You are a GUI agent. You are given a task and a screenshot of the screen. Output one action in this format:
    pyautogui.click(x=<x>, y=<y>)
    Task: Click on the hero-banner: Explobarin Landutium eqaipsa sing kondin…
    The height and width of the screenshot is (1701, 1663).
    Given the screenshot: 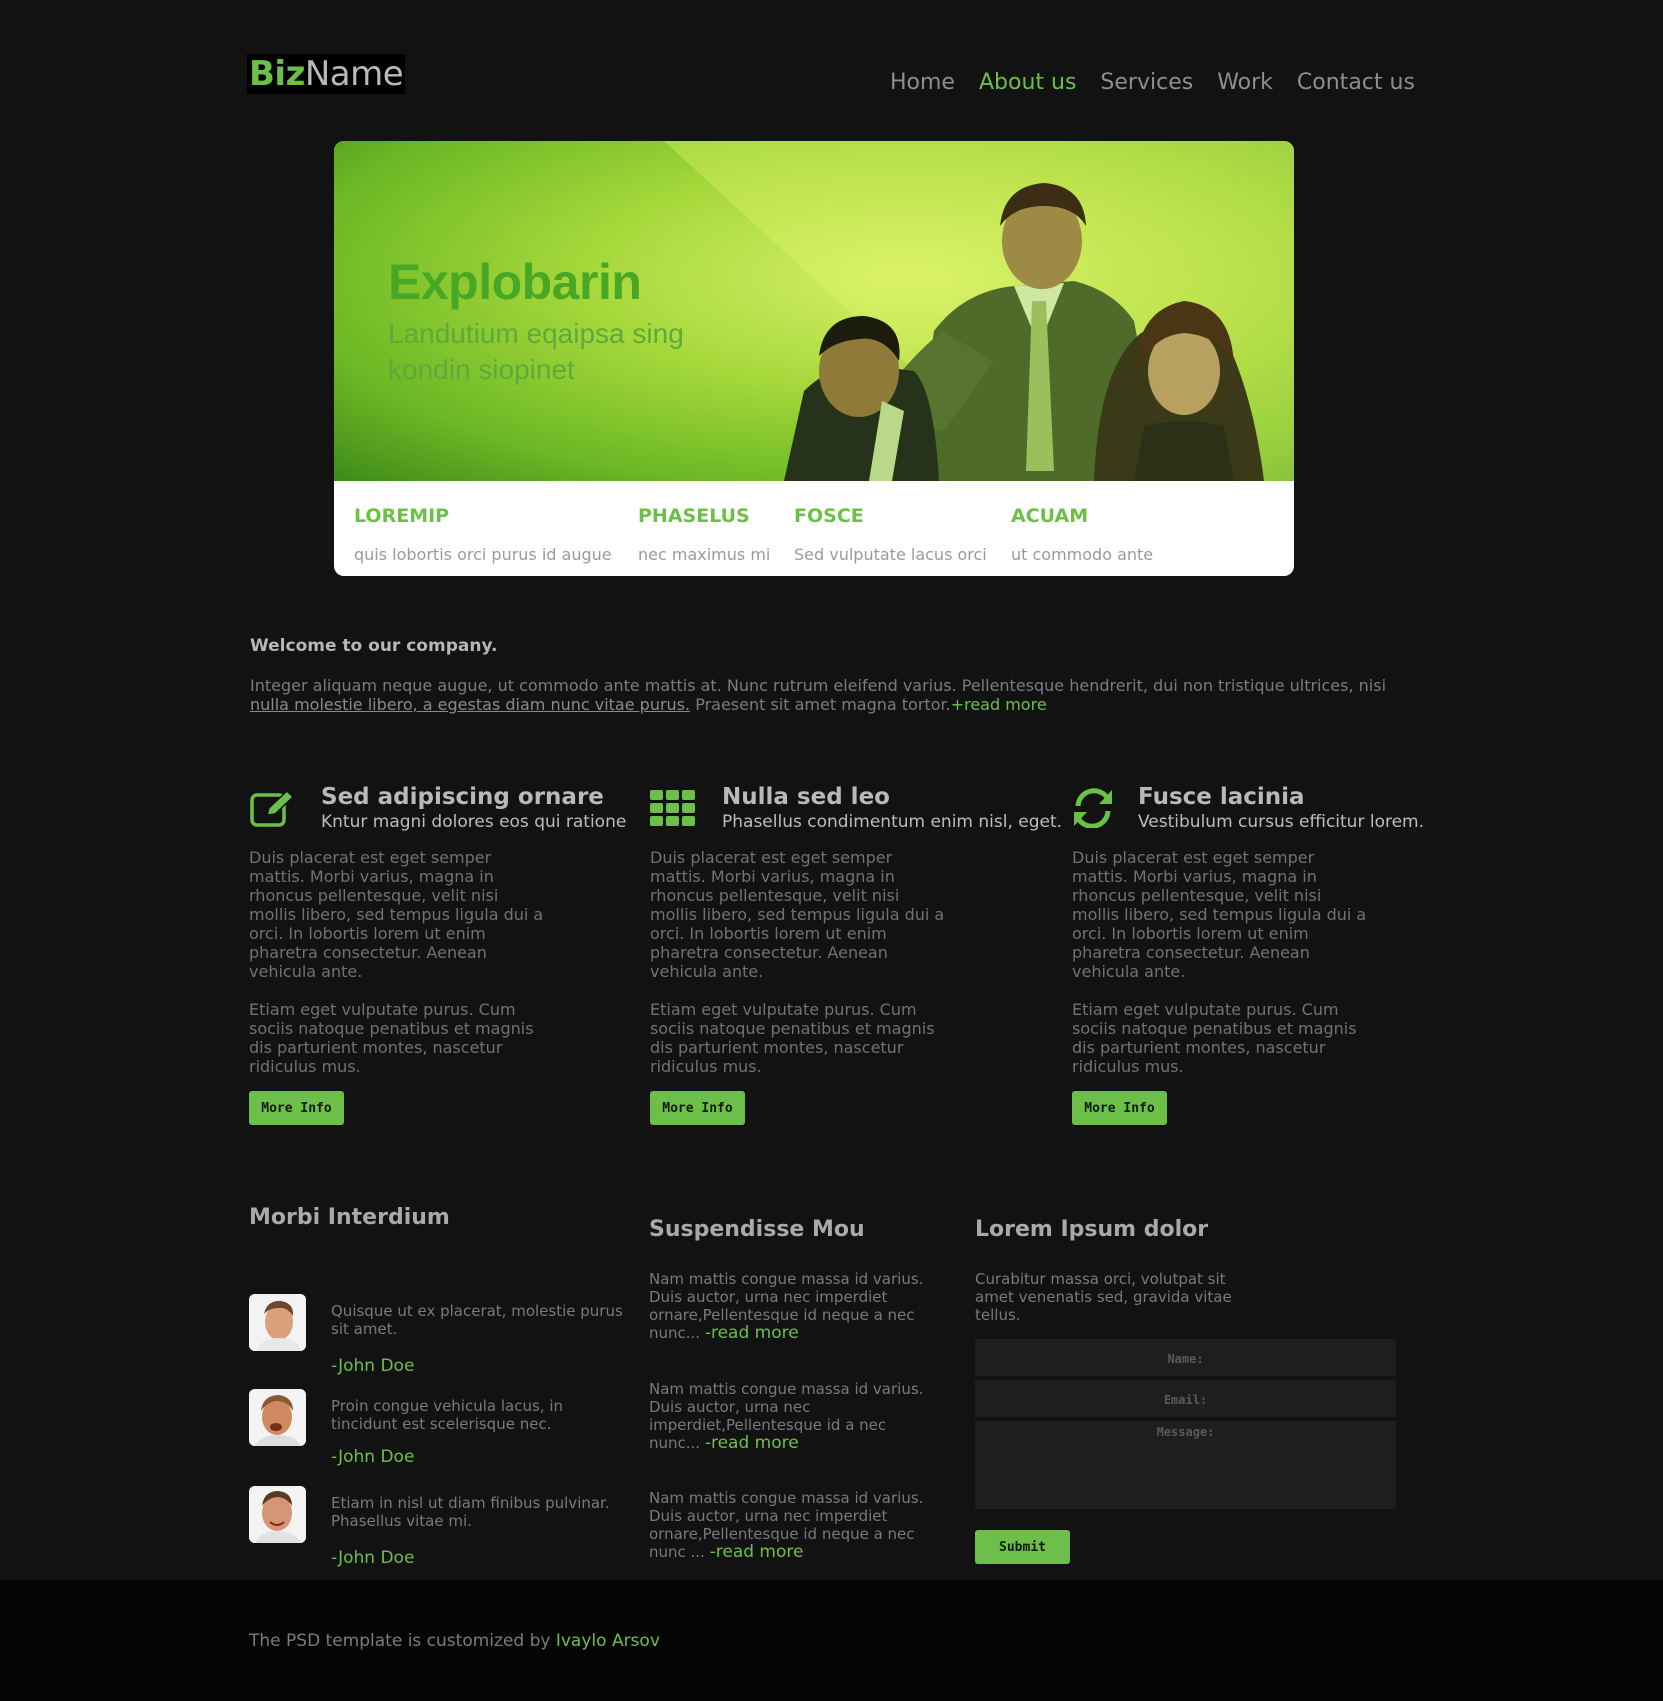 What is the action you would take?
    pyautogui.click(x=814, y=358)
    